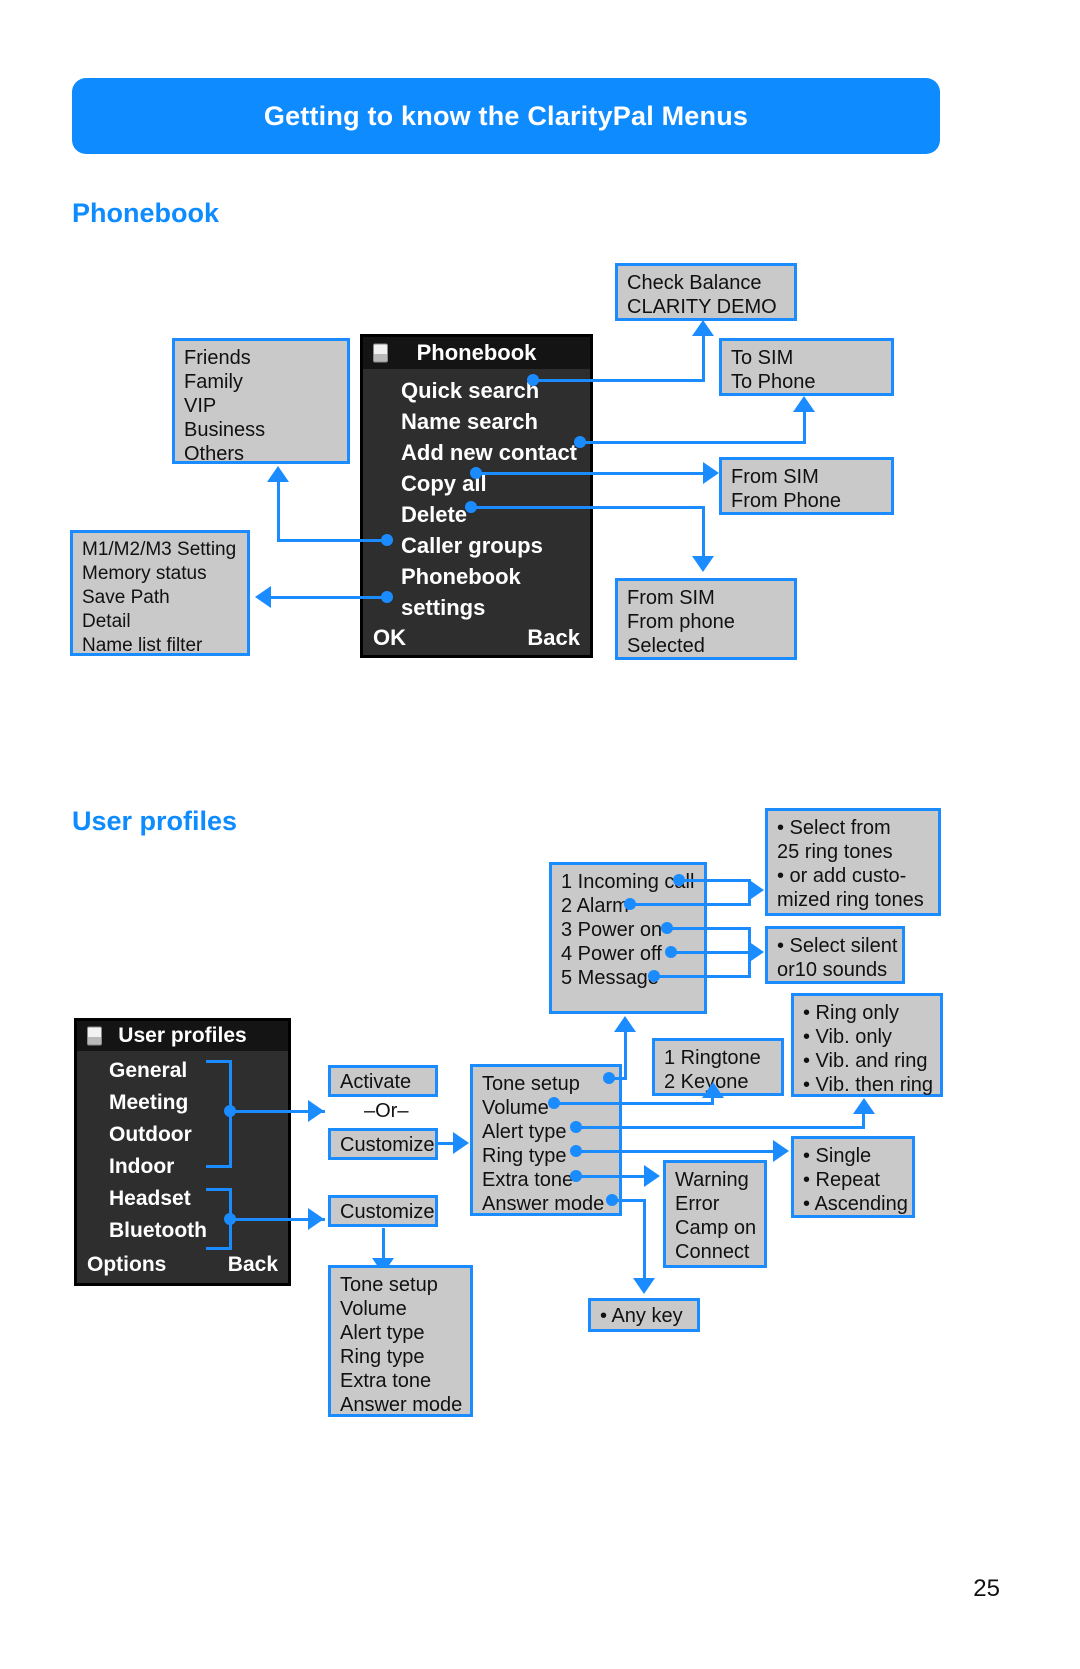 The image size is (1080, 1669). Describe the element at coordinates (842, 1180) in the screenshot. I see `ring-type-repeat: • Repeat` at that location.